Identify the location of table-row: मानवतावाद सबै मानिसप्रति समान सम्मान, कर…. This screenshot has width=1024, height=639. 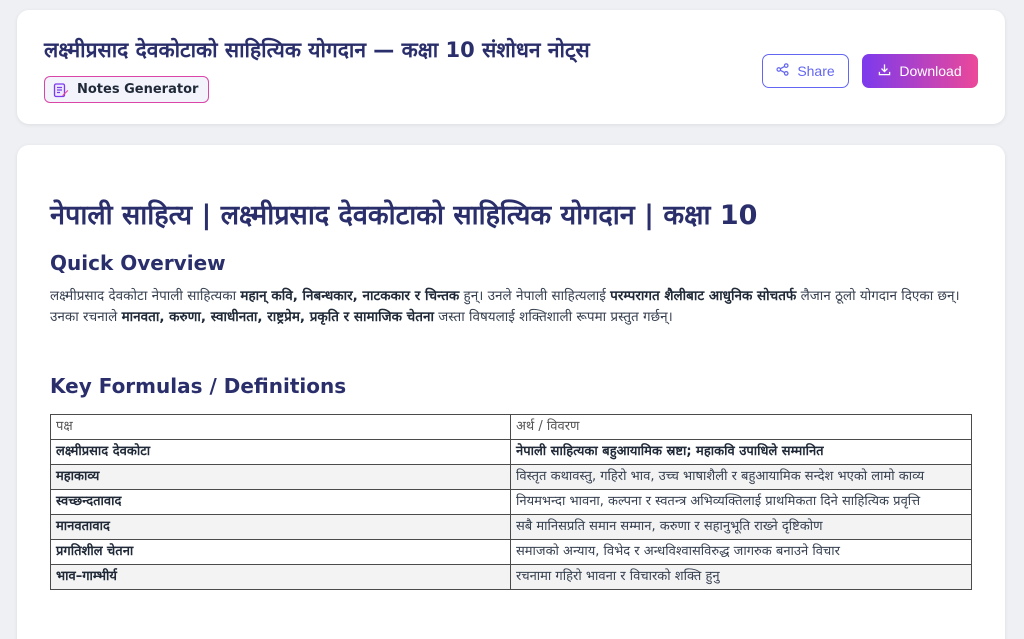
(511, 527).